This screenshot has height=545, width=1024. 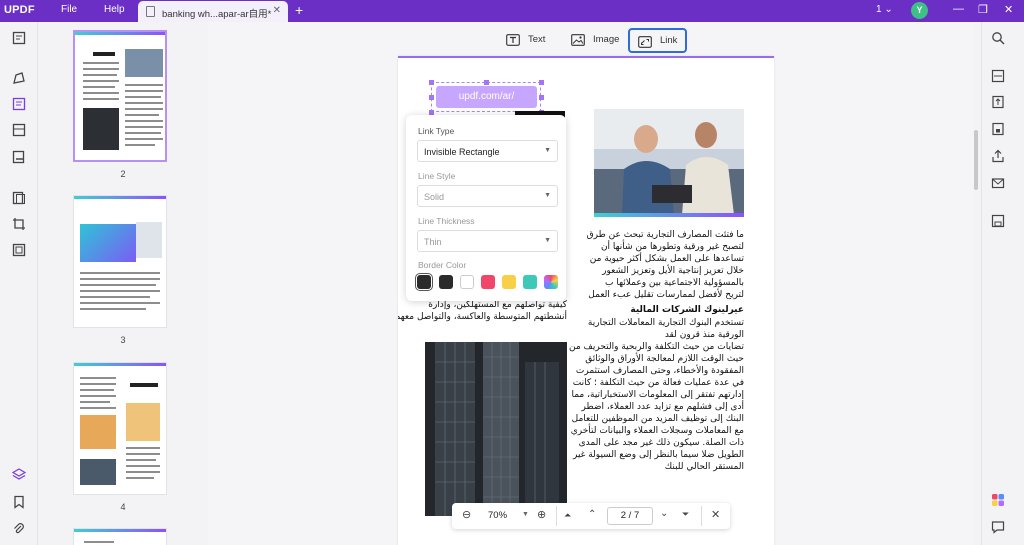 What do you see at coordinates (496, 429) in the screenshot?
I see `building-photo` at bounding box center [496, 429].